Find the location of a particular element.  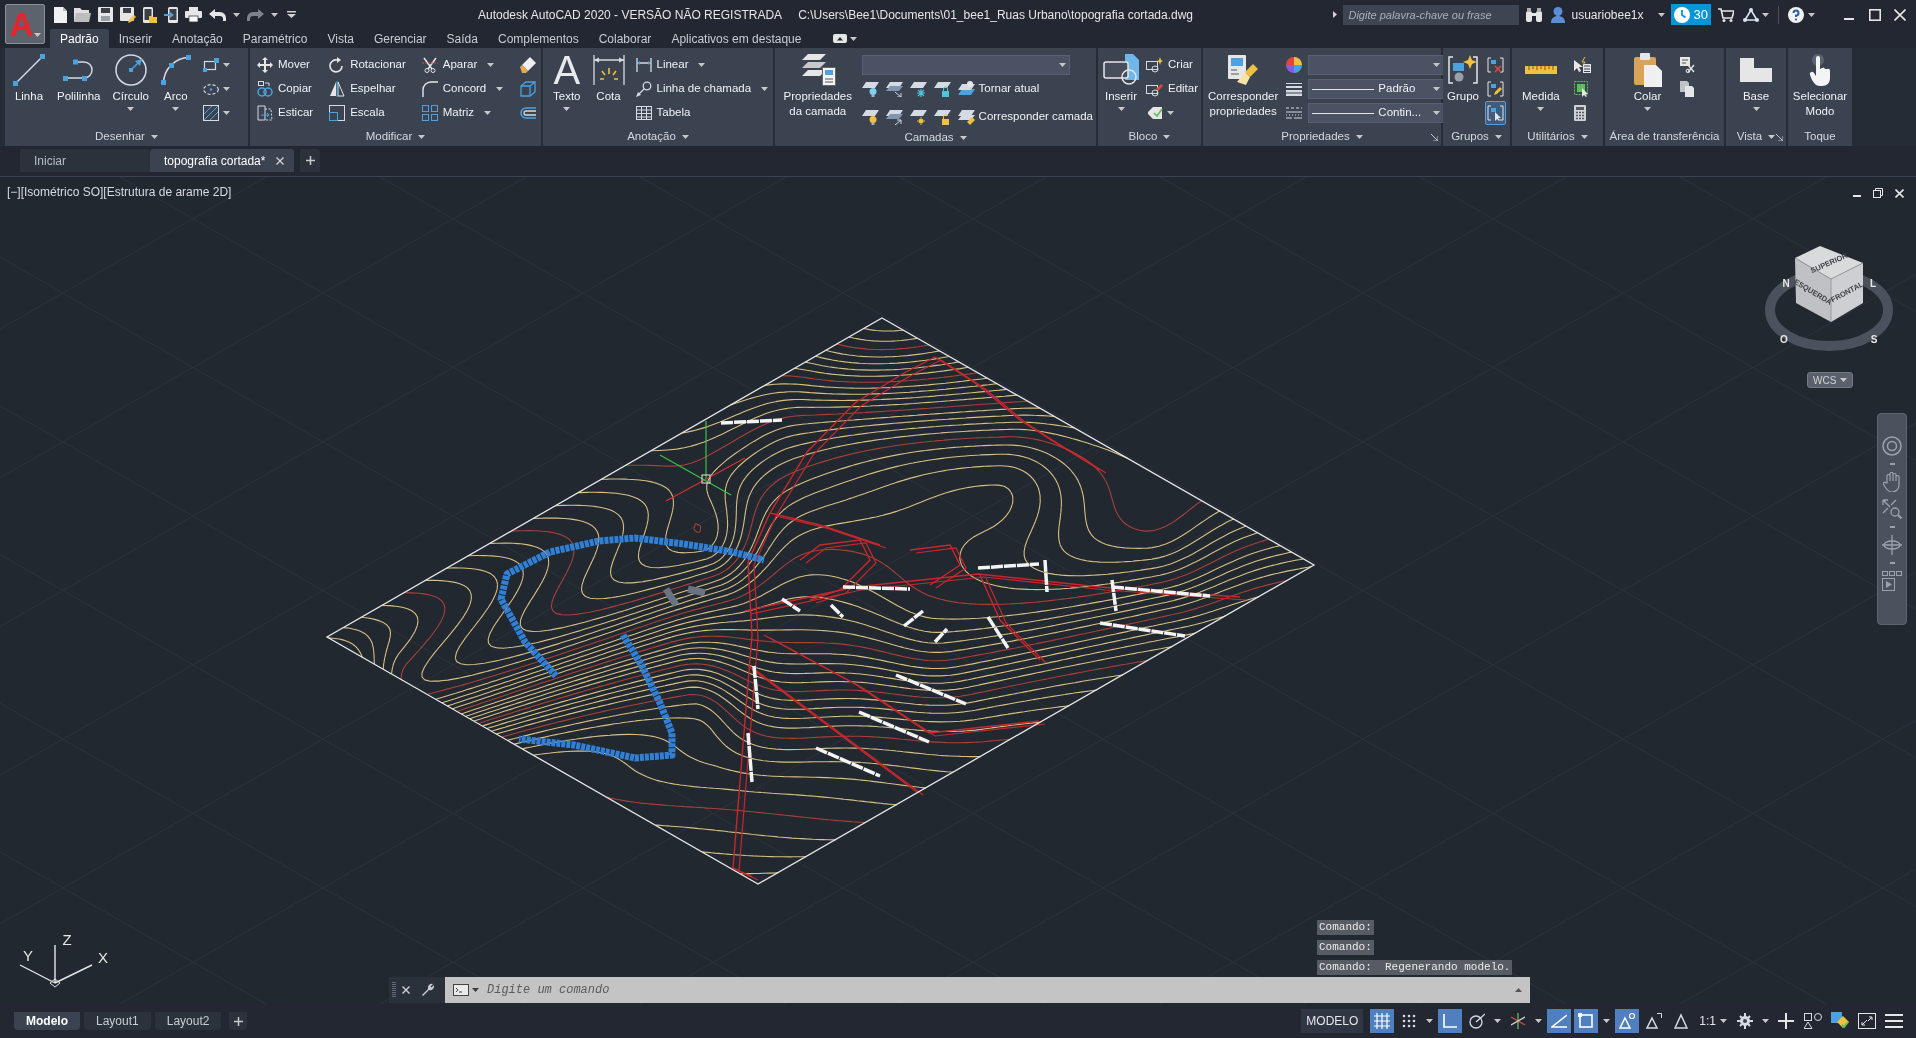

ribbon-tool-button: Criar is located at coordinates (1172, 65).